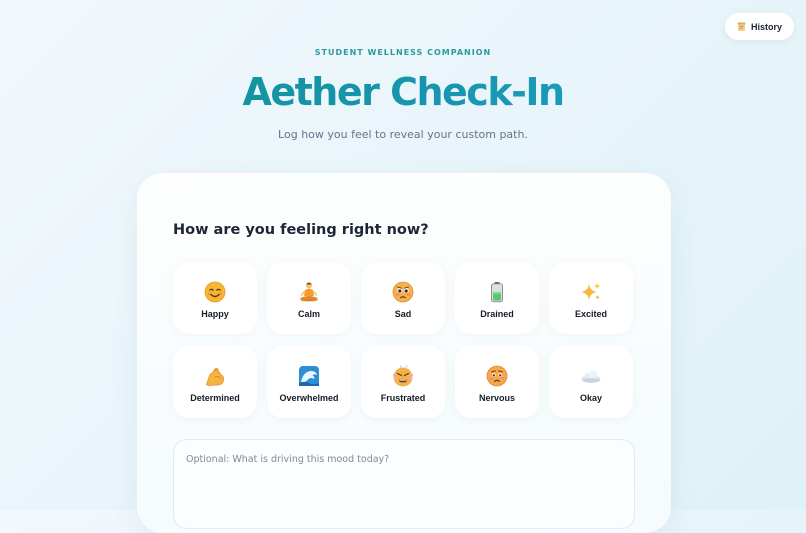 The width and height of the screenshot is (806, 533). Describe the element at coordinates (215, 376) in the screenshot. I see `flexed-arm-icon` at that location.